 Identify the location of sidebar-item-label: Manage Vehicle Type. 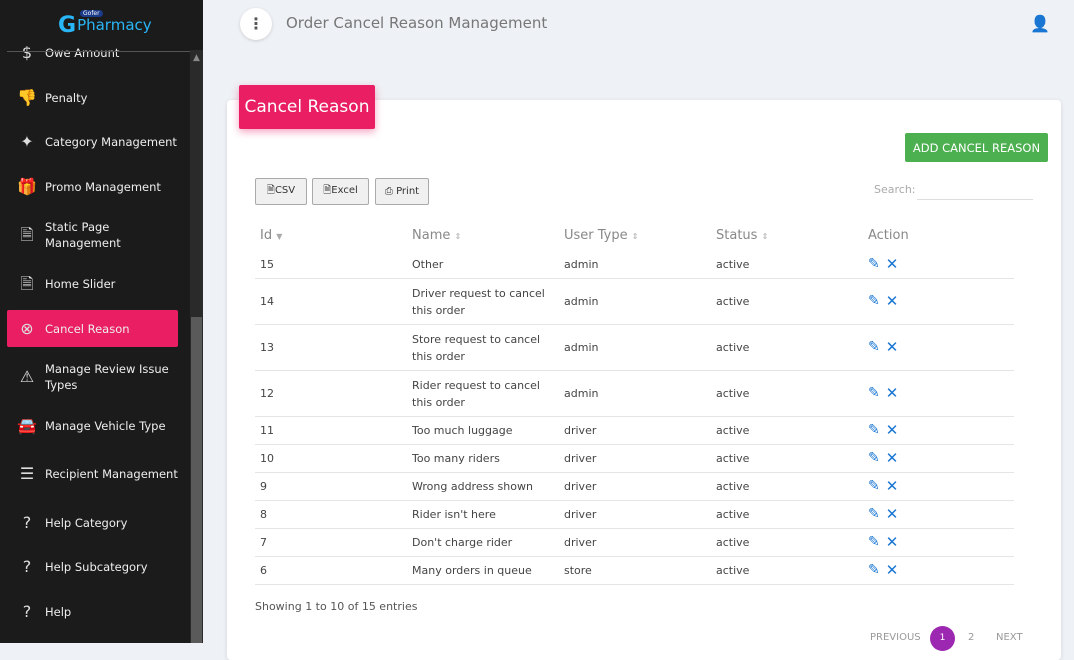
(105, 426).